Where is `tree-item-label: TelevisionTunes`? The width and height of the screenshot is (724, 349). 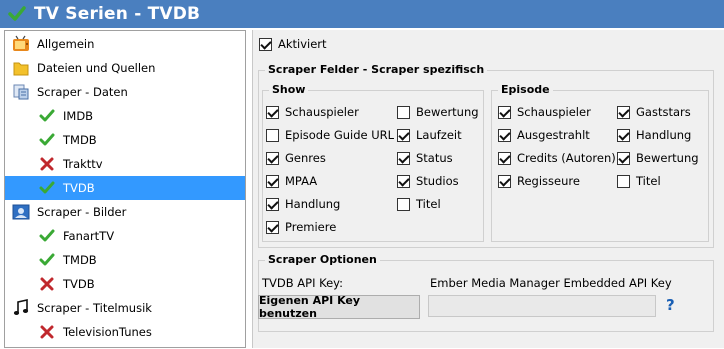 tree-item-label: TelevisionTunes is located at coordinates (107, 332).